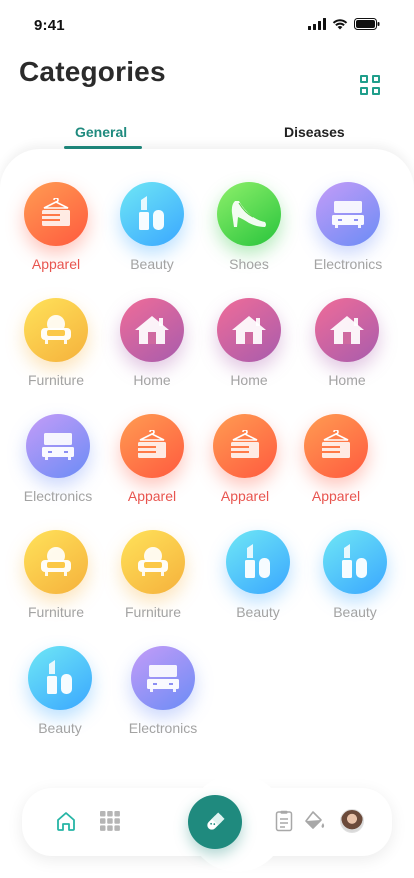  What do you see at coordinates (110, 821) in the screenshot?
I see `grid-icon` at bounding box center [110, 821].